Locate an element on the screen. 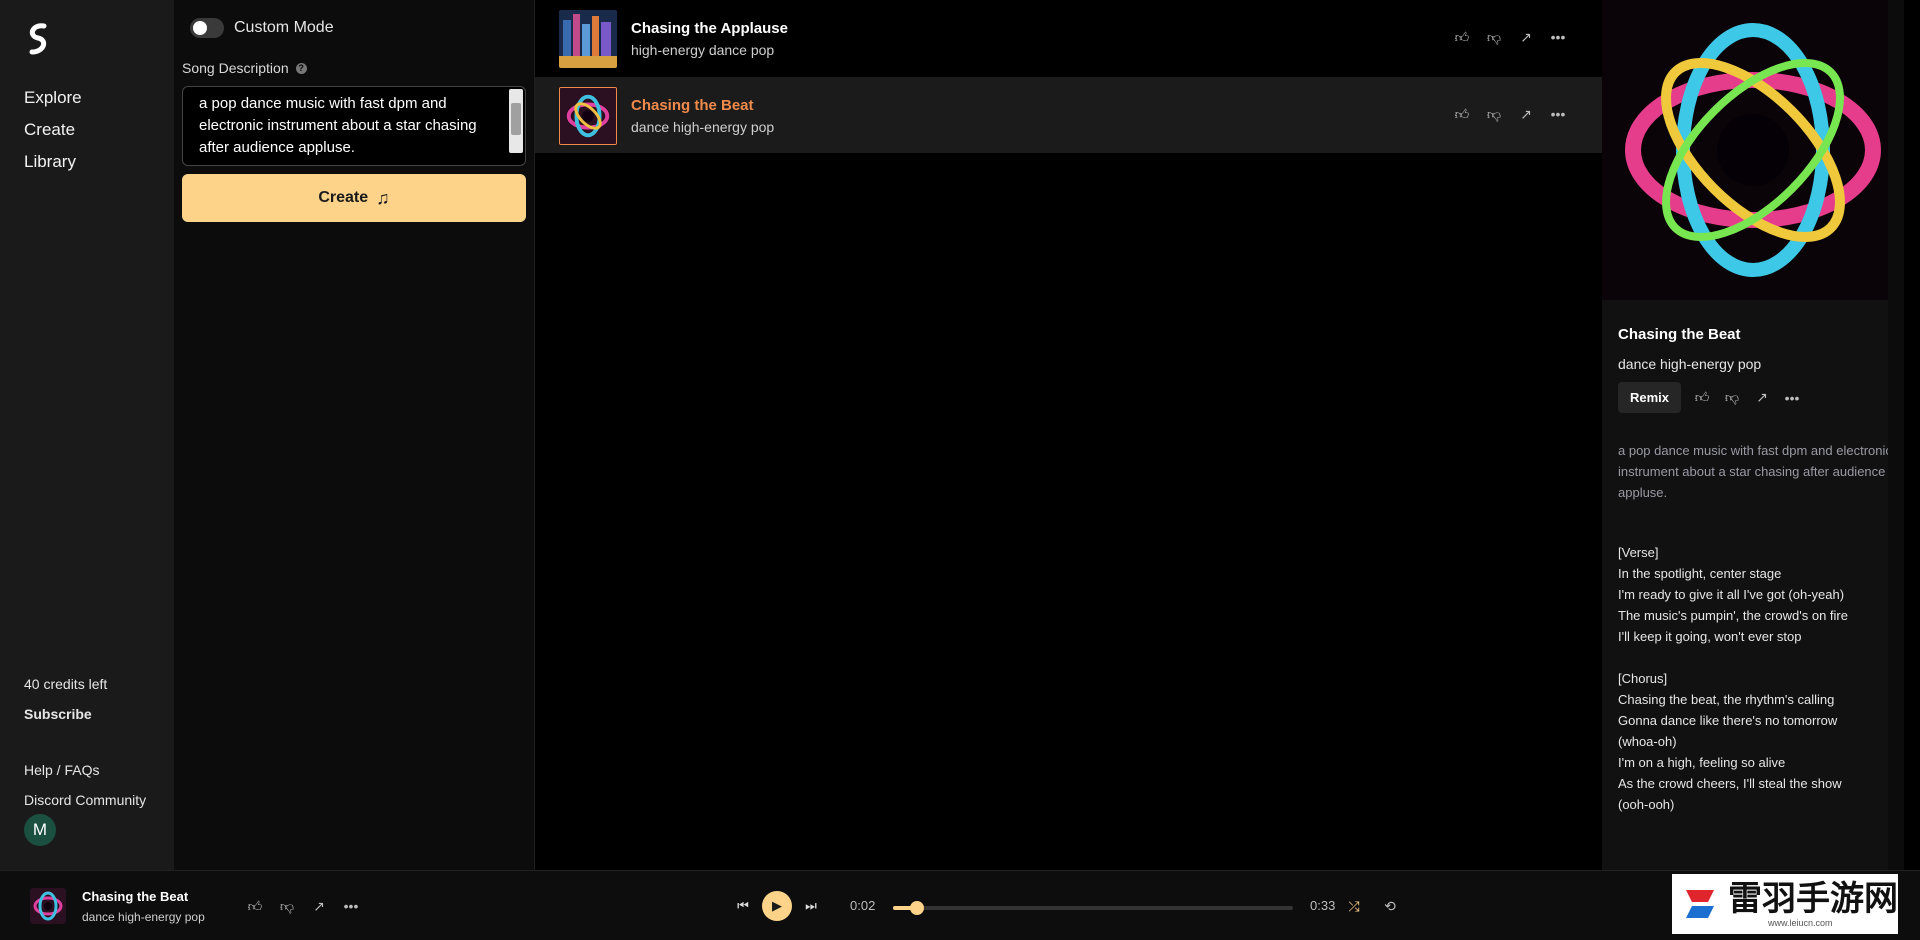  previous-track-icon: ⏮ is located at coordinates (743, 906).